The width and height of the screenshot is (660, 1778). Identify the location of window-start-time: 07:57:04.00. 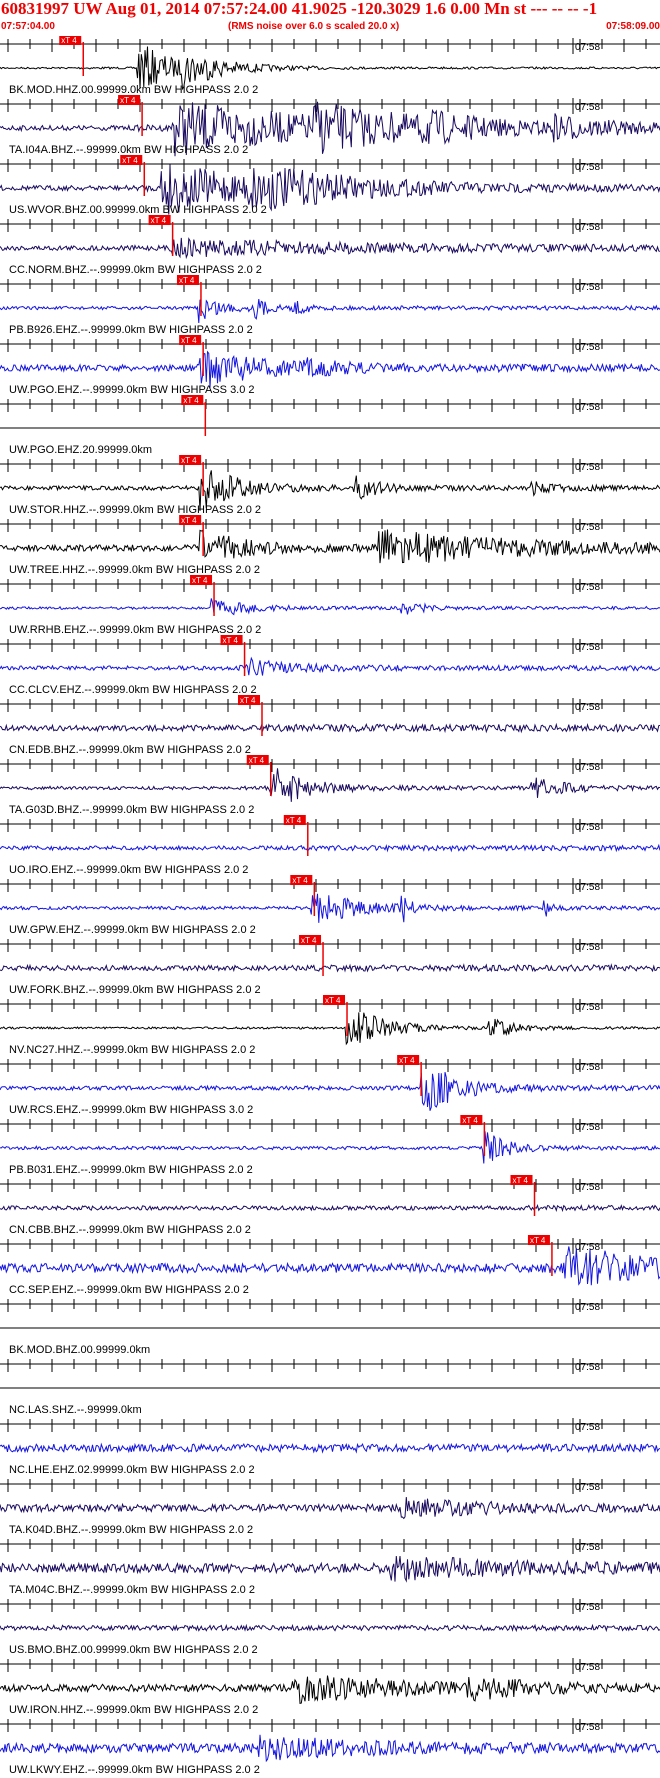
(28, 26).